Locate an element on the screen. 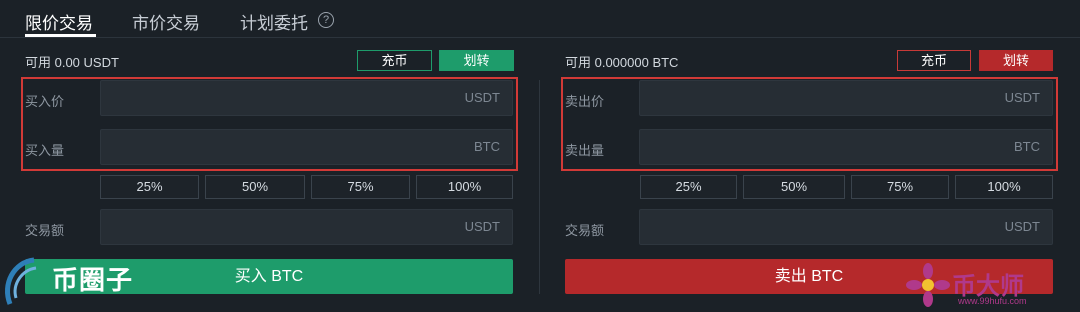 The image size is (1080, 312). buy-total-input: USDT is located at coordinates (306, 227).